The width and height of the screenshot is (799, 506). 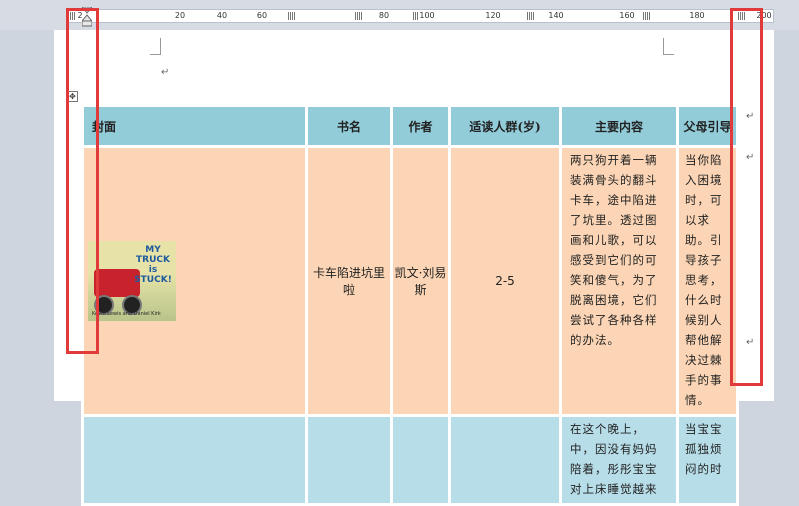 What do you see at coordinates (82, 181) in the screenshot?
I see `highlight-box-left` at bounding box center [82, 181].